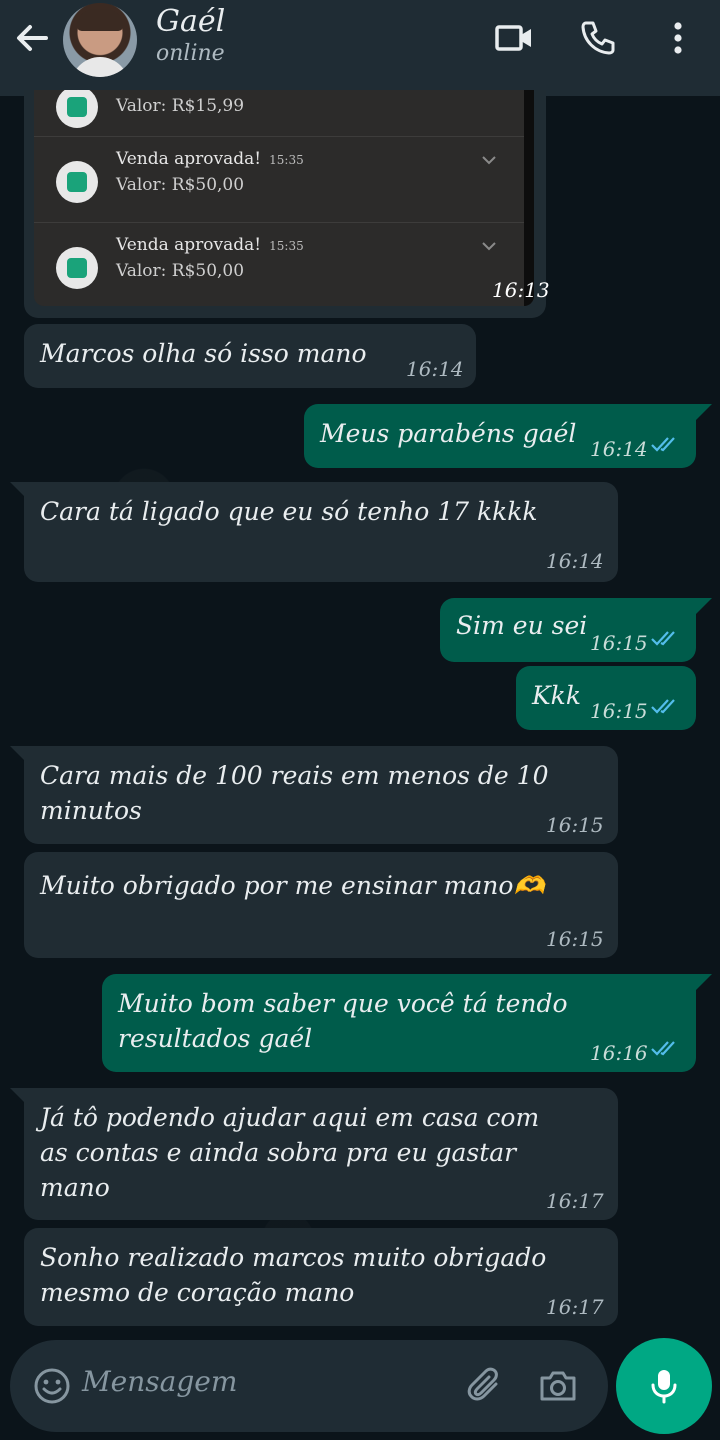 This screenshot has height=1440, width=720. What do you see at coordinates (294, 775) in the screenshot?
I see `message-text: Cara mais de 100 reais em menos de 10` at bounding box center [294, 775].